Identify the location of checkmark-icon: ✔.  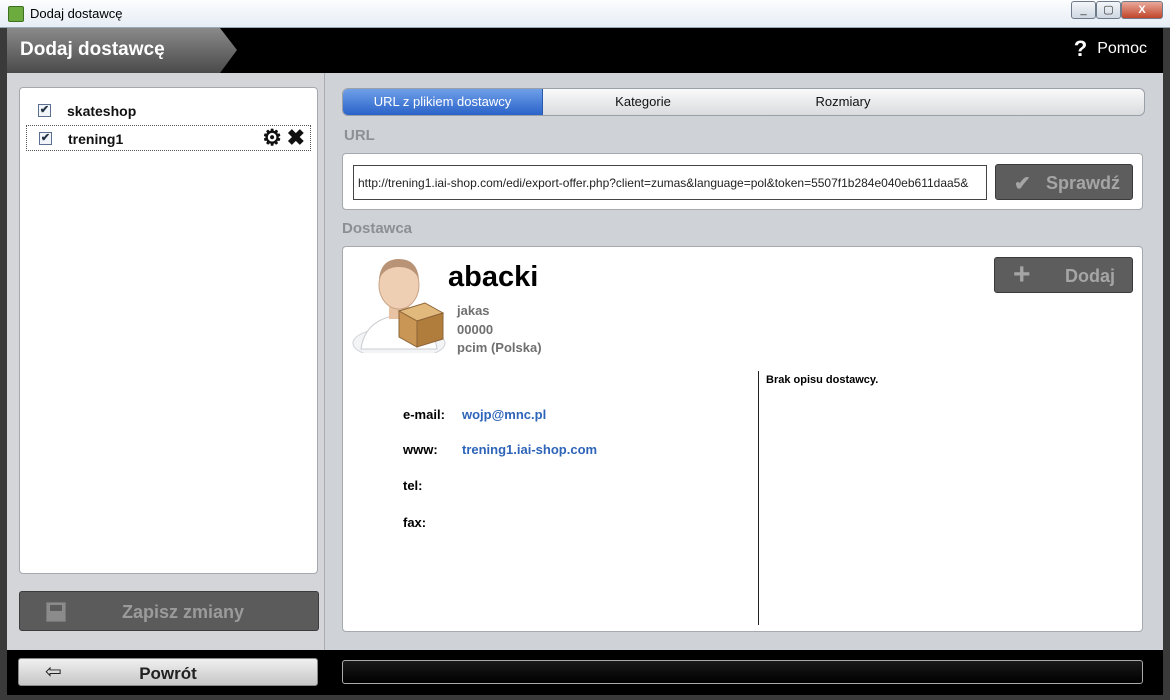
(1022, 184).